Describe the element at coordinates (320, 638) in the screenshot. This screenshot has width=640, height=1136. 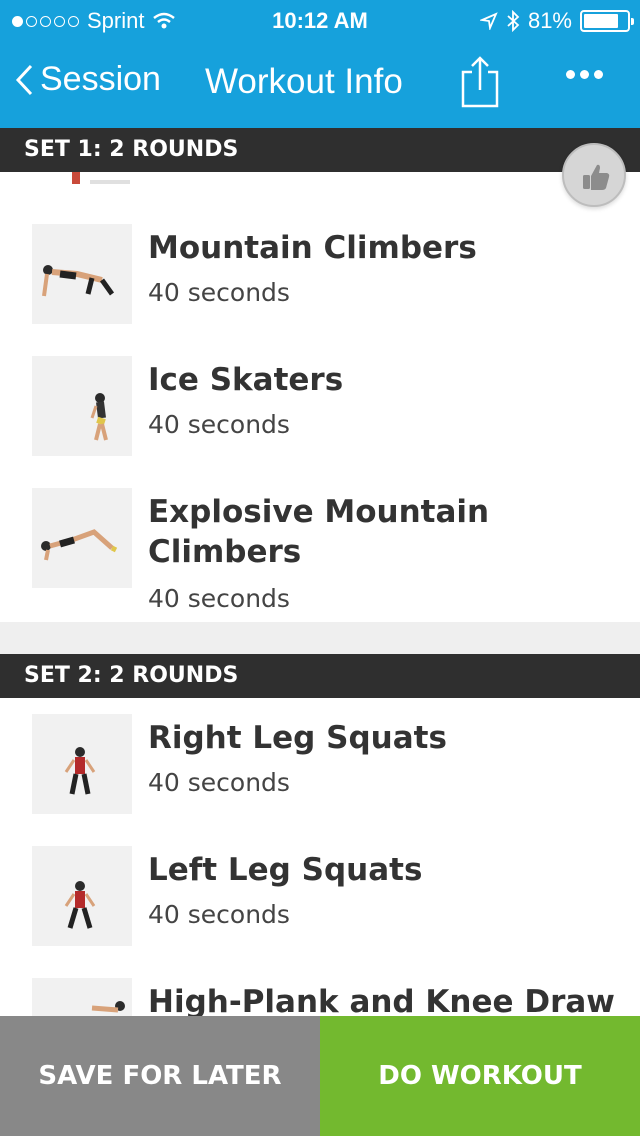
I see `section-divider` at that location.